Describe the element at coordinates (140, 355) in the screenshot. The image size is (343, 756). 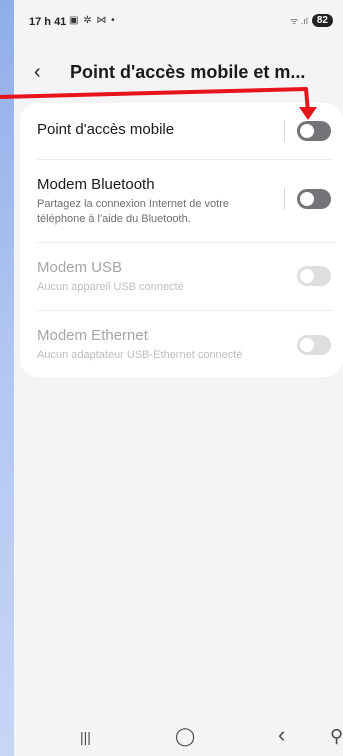
I see `ethernet-tethering-subtitle: Aucun adaptateur USB-Ethernet connecté` at that location.